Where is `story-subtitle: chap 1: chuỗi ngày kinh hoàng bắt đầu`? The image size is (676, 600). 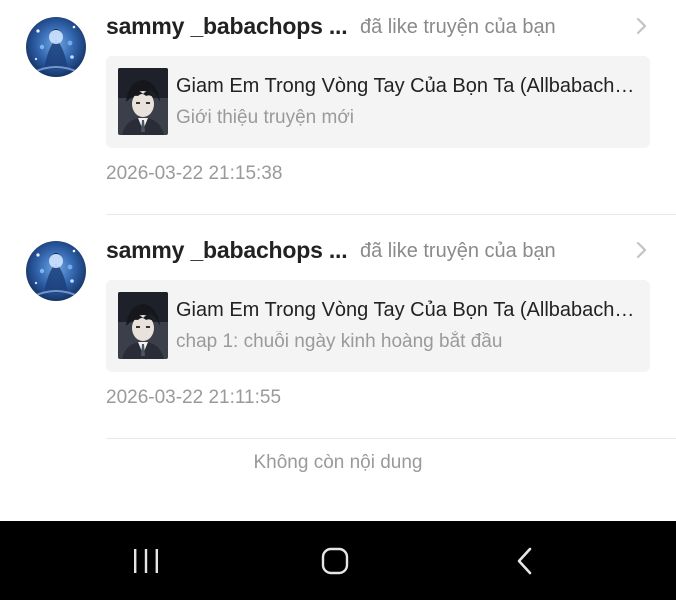 story-subtitle: chap 1: chuỗi ngày kinh hoàng bắt đầu is located at coordinates (339, 341).